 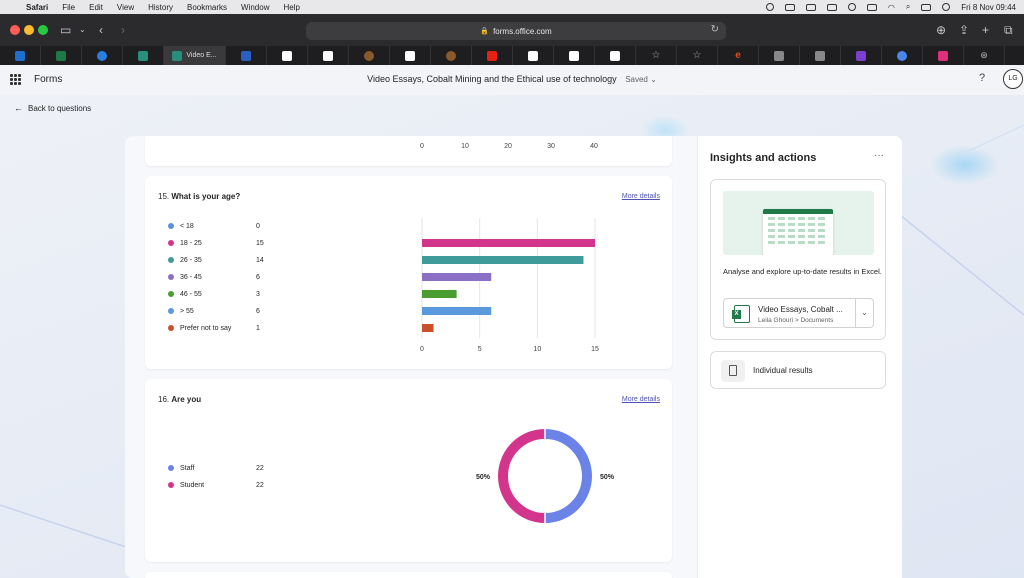 I want to click on display-icon, so click(x=810, y=7).